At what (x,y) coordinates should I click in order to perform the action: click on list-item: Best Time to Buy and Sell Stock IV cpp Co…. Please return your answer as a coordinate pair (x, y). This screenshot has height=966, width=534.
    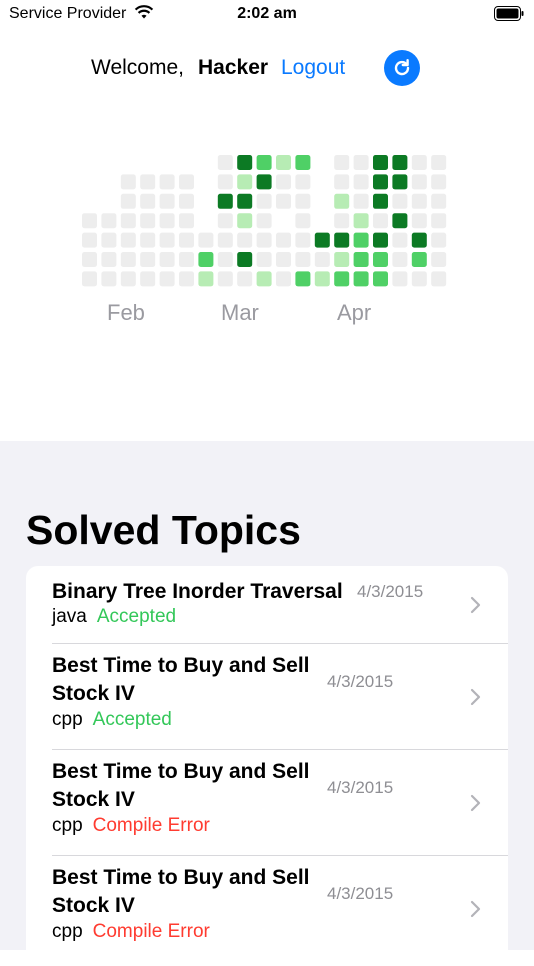
    Looking at the image, I should click on (267, 802).